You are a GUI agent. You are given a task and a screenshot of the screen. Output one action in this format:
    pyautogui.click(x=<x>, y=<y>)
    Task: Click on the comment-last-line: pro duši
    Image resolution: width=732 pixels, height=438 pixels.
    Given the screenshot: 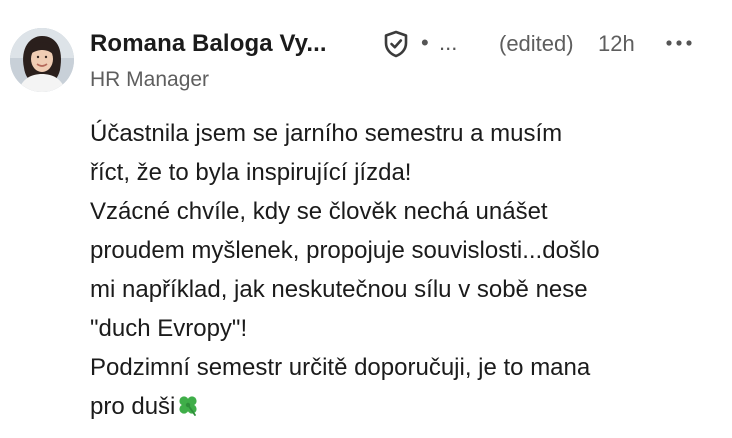 What is the action you would take?
    pyautogui.click(x=405, y=406)
    